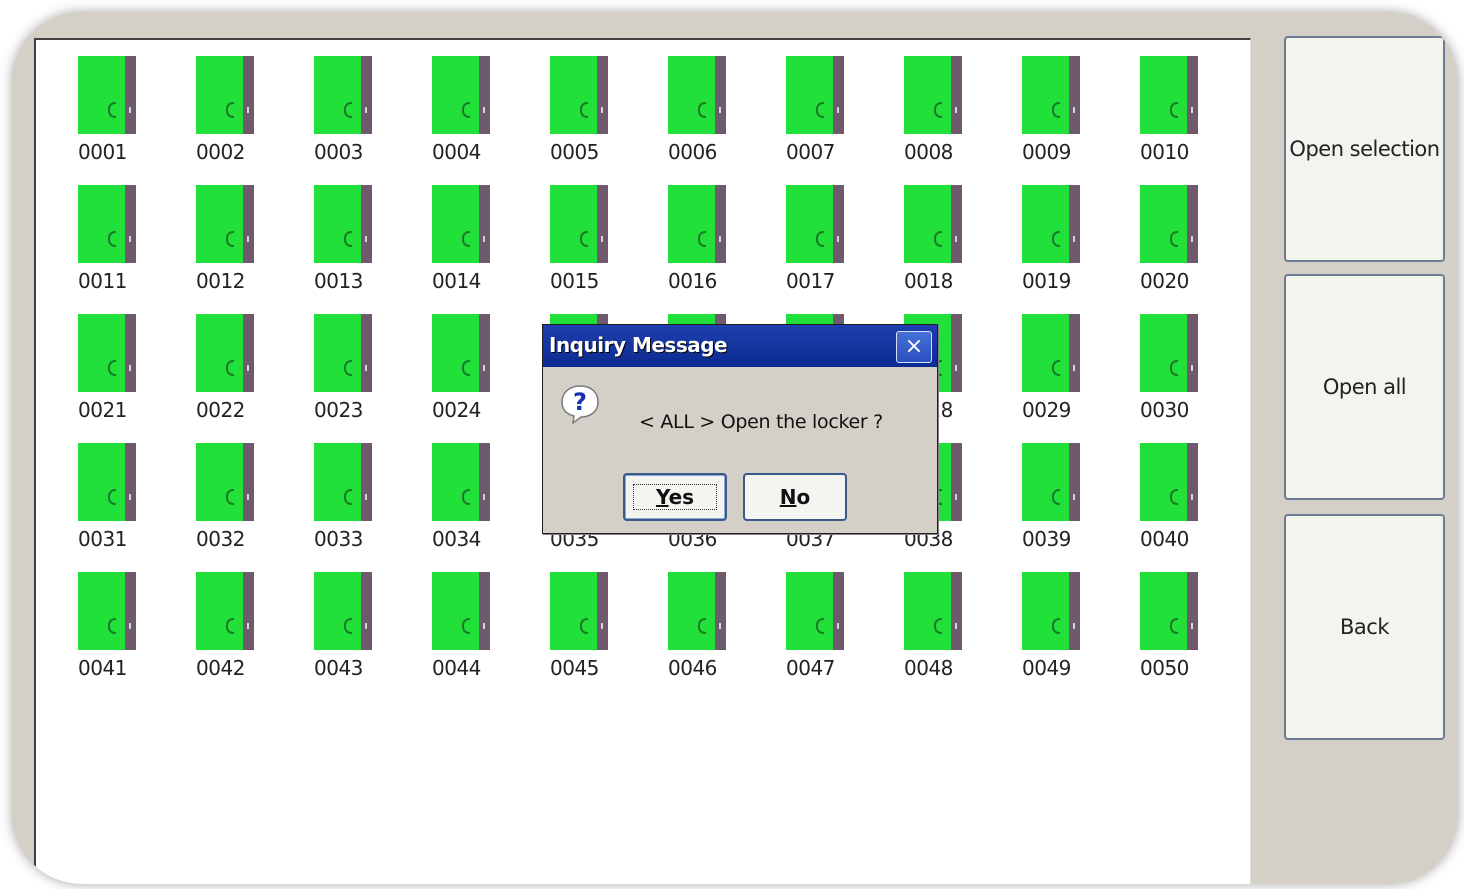 Image resolution: width=1464 pixels, height=889 pixels. Describe the element at coordinates (1164, 281) in the screenshot. I see `locker-number: 0020` at that location.